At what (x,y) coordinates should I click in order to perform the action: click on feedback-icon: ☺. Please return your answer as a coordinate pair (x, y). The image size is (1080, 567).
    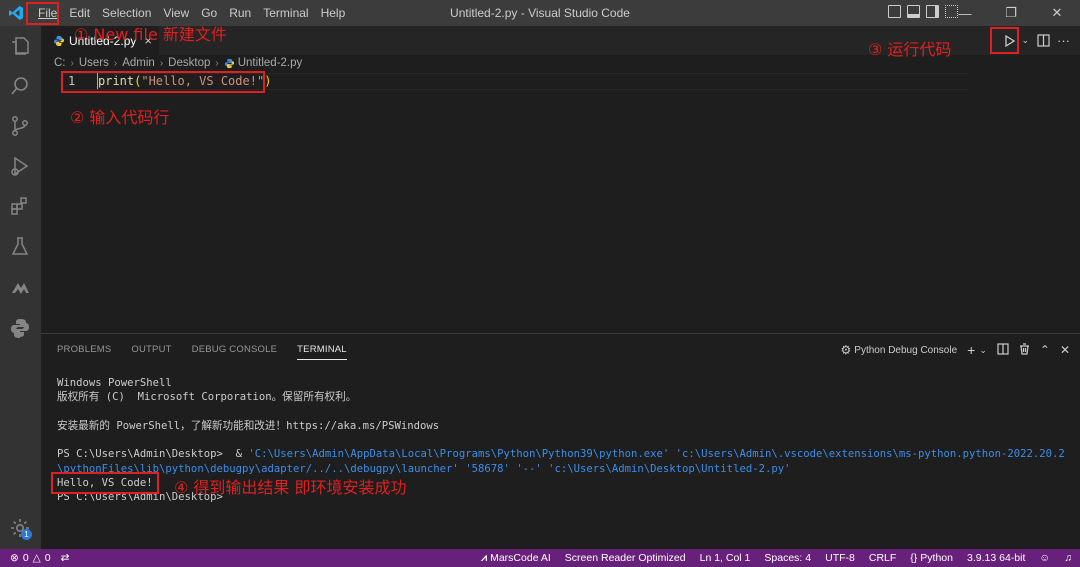
    Looking at the image, I should click on (1044, 558).